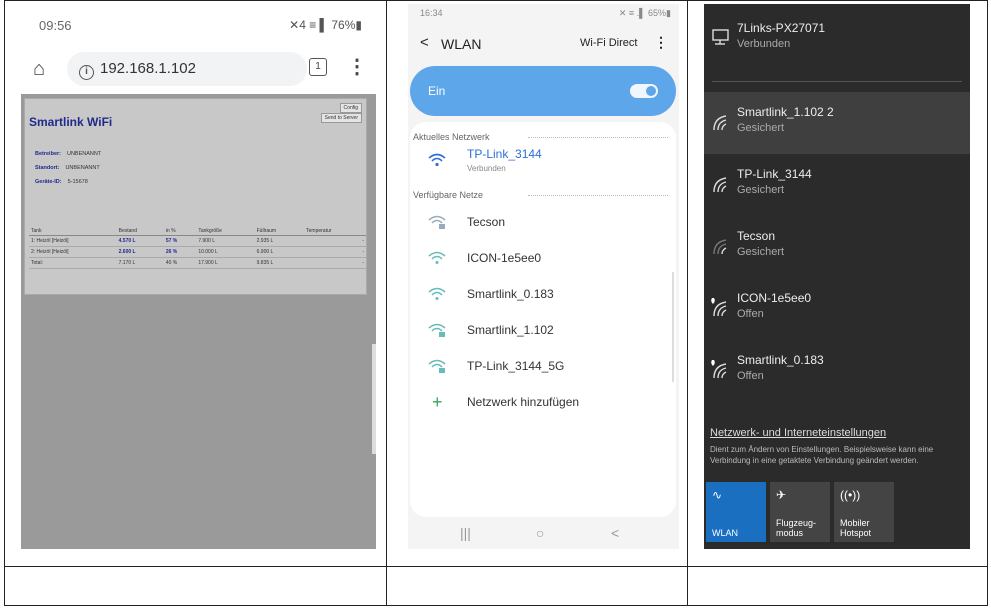 This screenshot has height=608, width=991. Describe the element at coordinates (198, 22) in the screenshot. I see `status-bar: 09:56 ✕4 ≡ ▌ 76%▮` at that location.